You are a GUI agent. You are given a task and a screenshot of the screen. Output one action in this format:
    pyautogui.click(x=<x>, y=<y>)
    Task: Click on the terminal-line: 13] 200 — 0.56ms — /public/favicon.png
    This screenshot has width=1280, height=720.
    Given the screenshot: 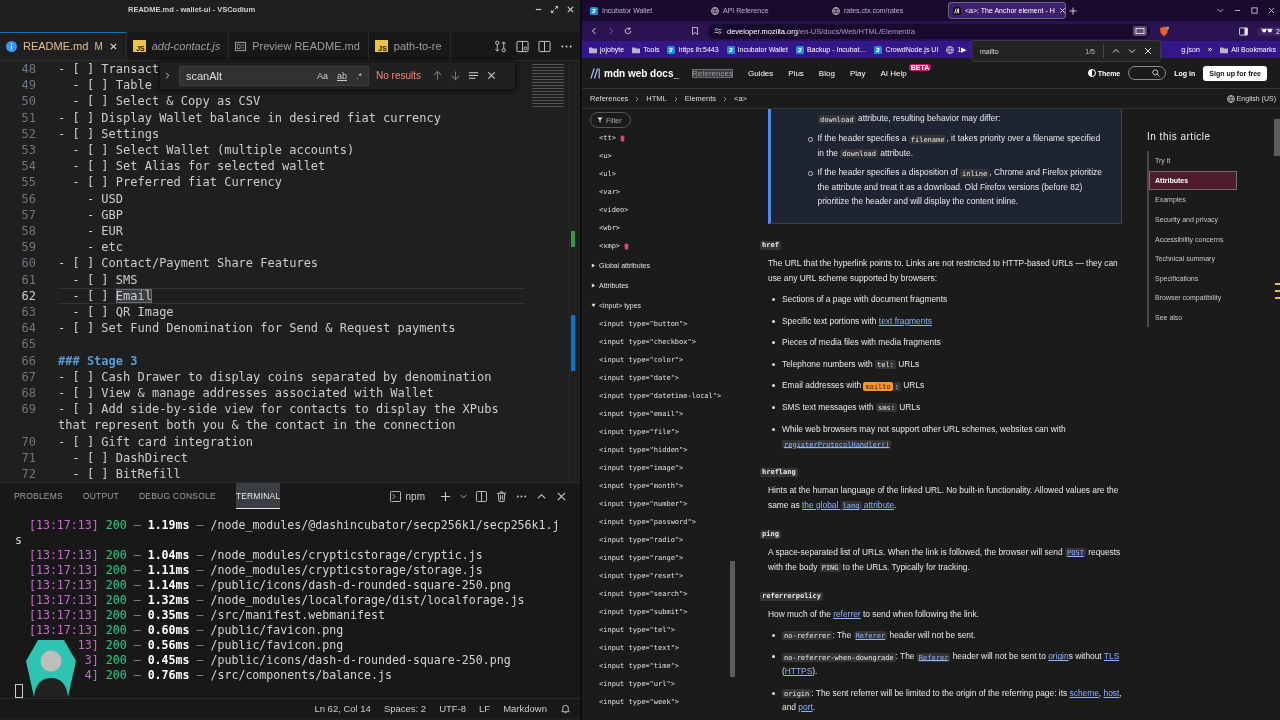 What is the action you would take?
    pyautogui.click(x=210, y=645)
    